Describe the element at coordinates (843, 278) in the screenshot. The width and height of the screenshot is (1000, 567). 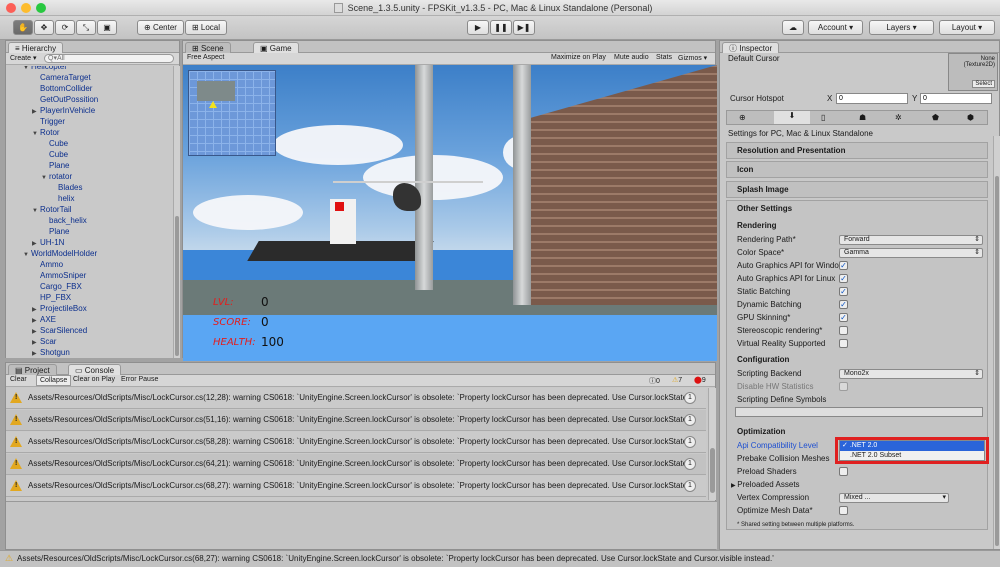
I see `auto-graphics-linux-checkbox: ✓` at that location.